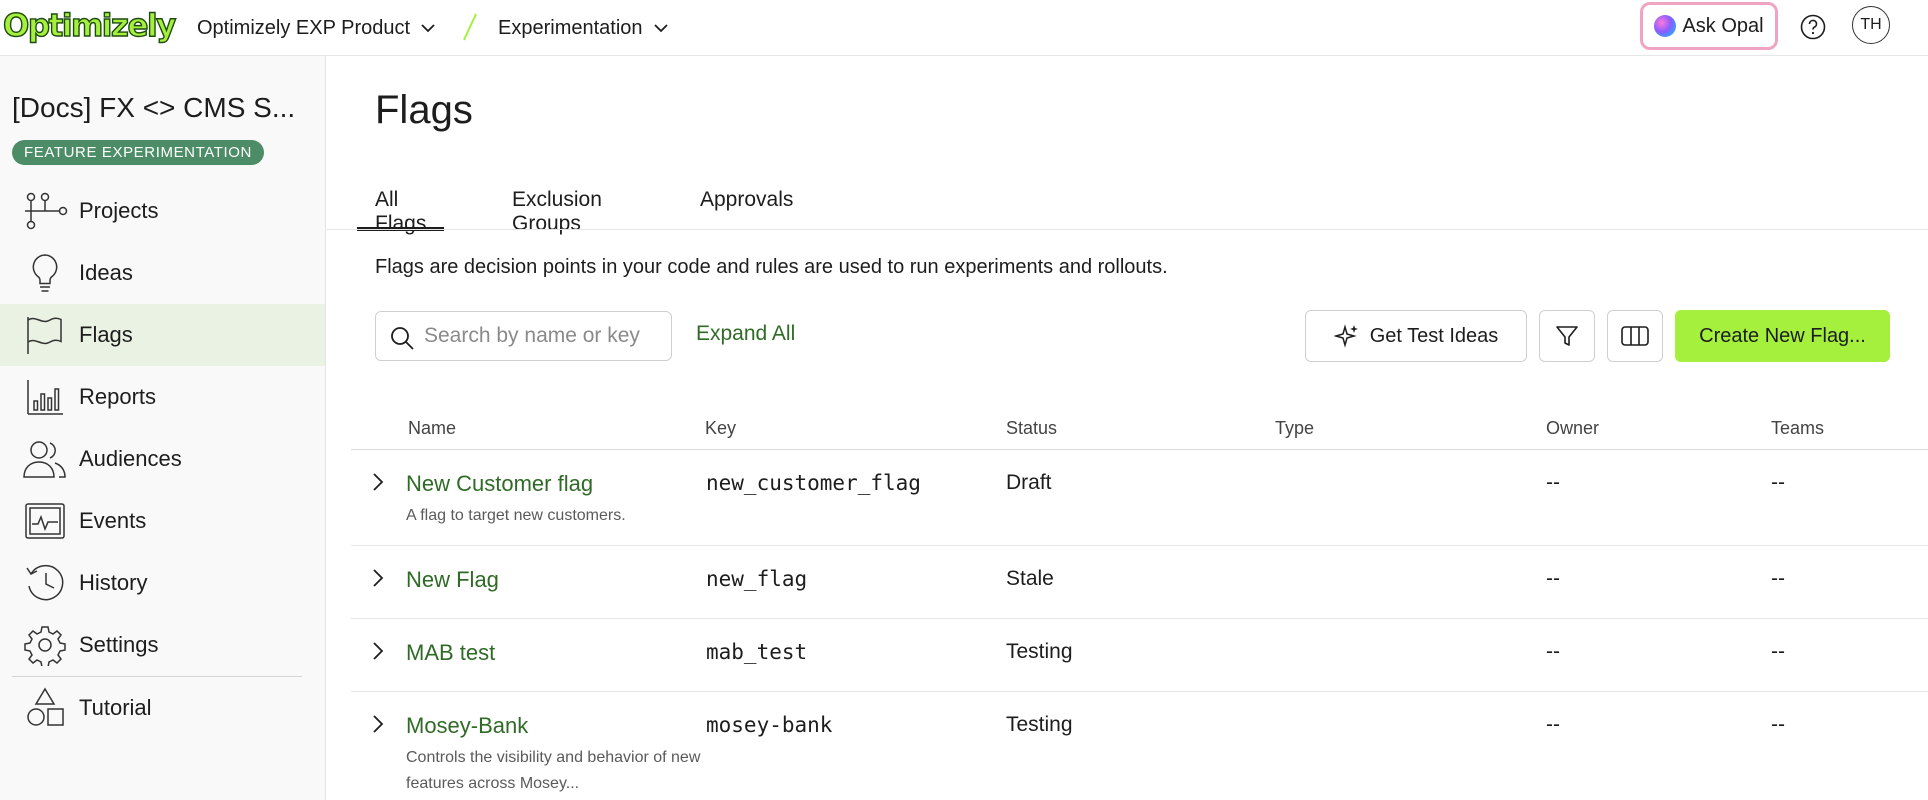 This screenshot has width=1928, height=800. Describe the element at coordinates (45, 335) in the screenshot. I see `flag-icon` at that location.